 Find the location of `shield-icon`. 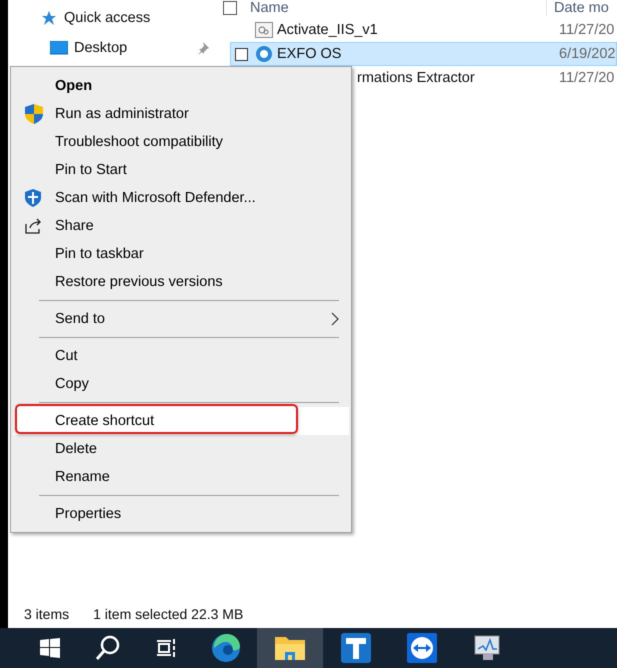

shield-icon is located at coordinates (34, 114).